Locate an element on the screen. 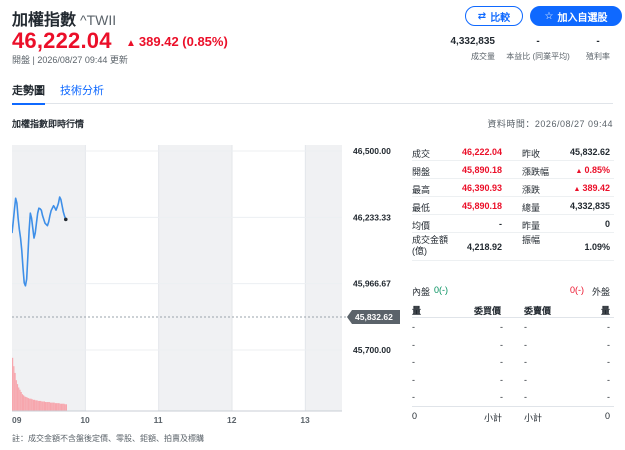 This screenshot has width=625, height=450. add-watchlist-button: ☆ 加入自選股 is located at coordinates (576, 16).